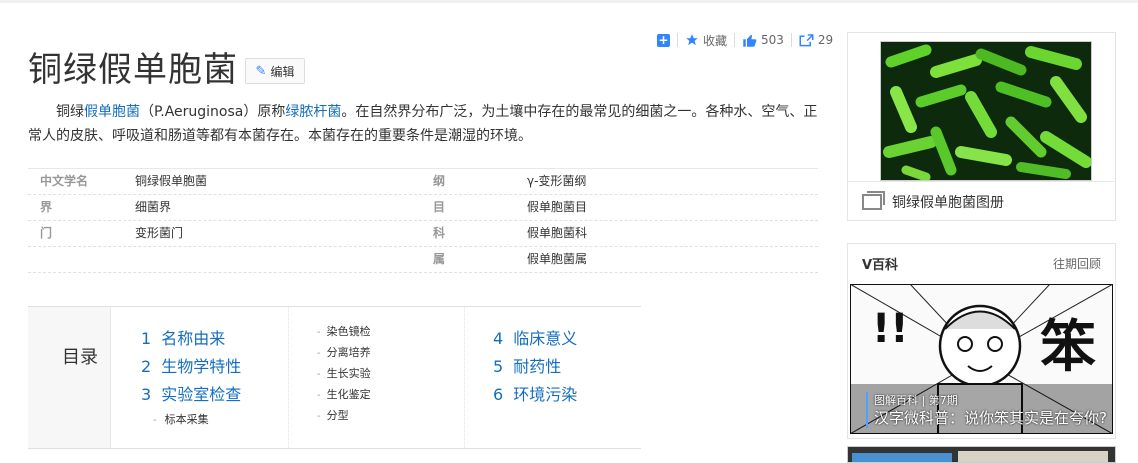 This screenshot has height=463, width=1138. I want to click on like-count: 503, so click(772, 40).